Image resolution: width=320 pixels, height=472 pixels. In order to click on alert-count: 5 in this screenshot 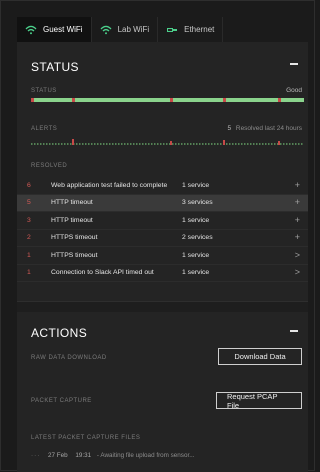, I will do `click(29, 203)`.